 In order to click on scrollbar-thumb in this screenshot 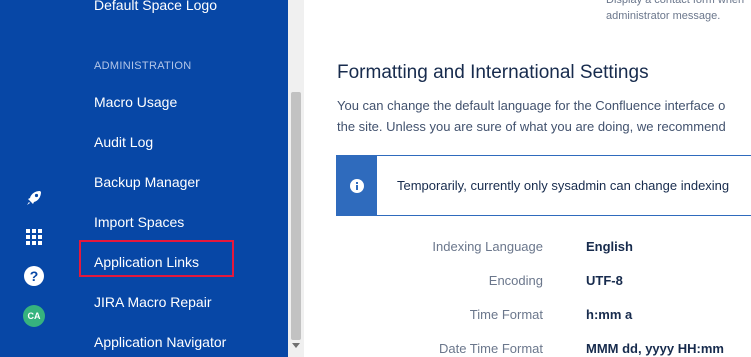, I will do `click(296, 216)`.